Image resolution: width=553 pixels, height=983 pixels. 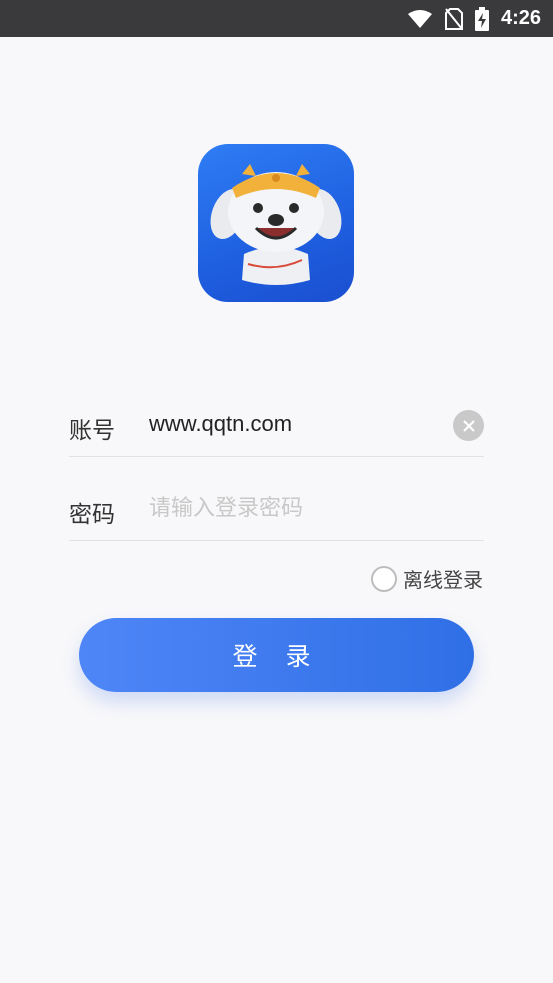 I want to click on password-input, so click(x=294, y=508).